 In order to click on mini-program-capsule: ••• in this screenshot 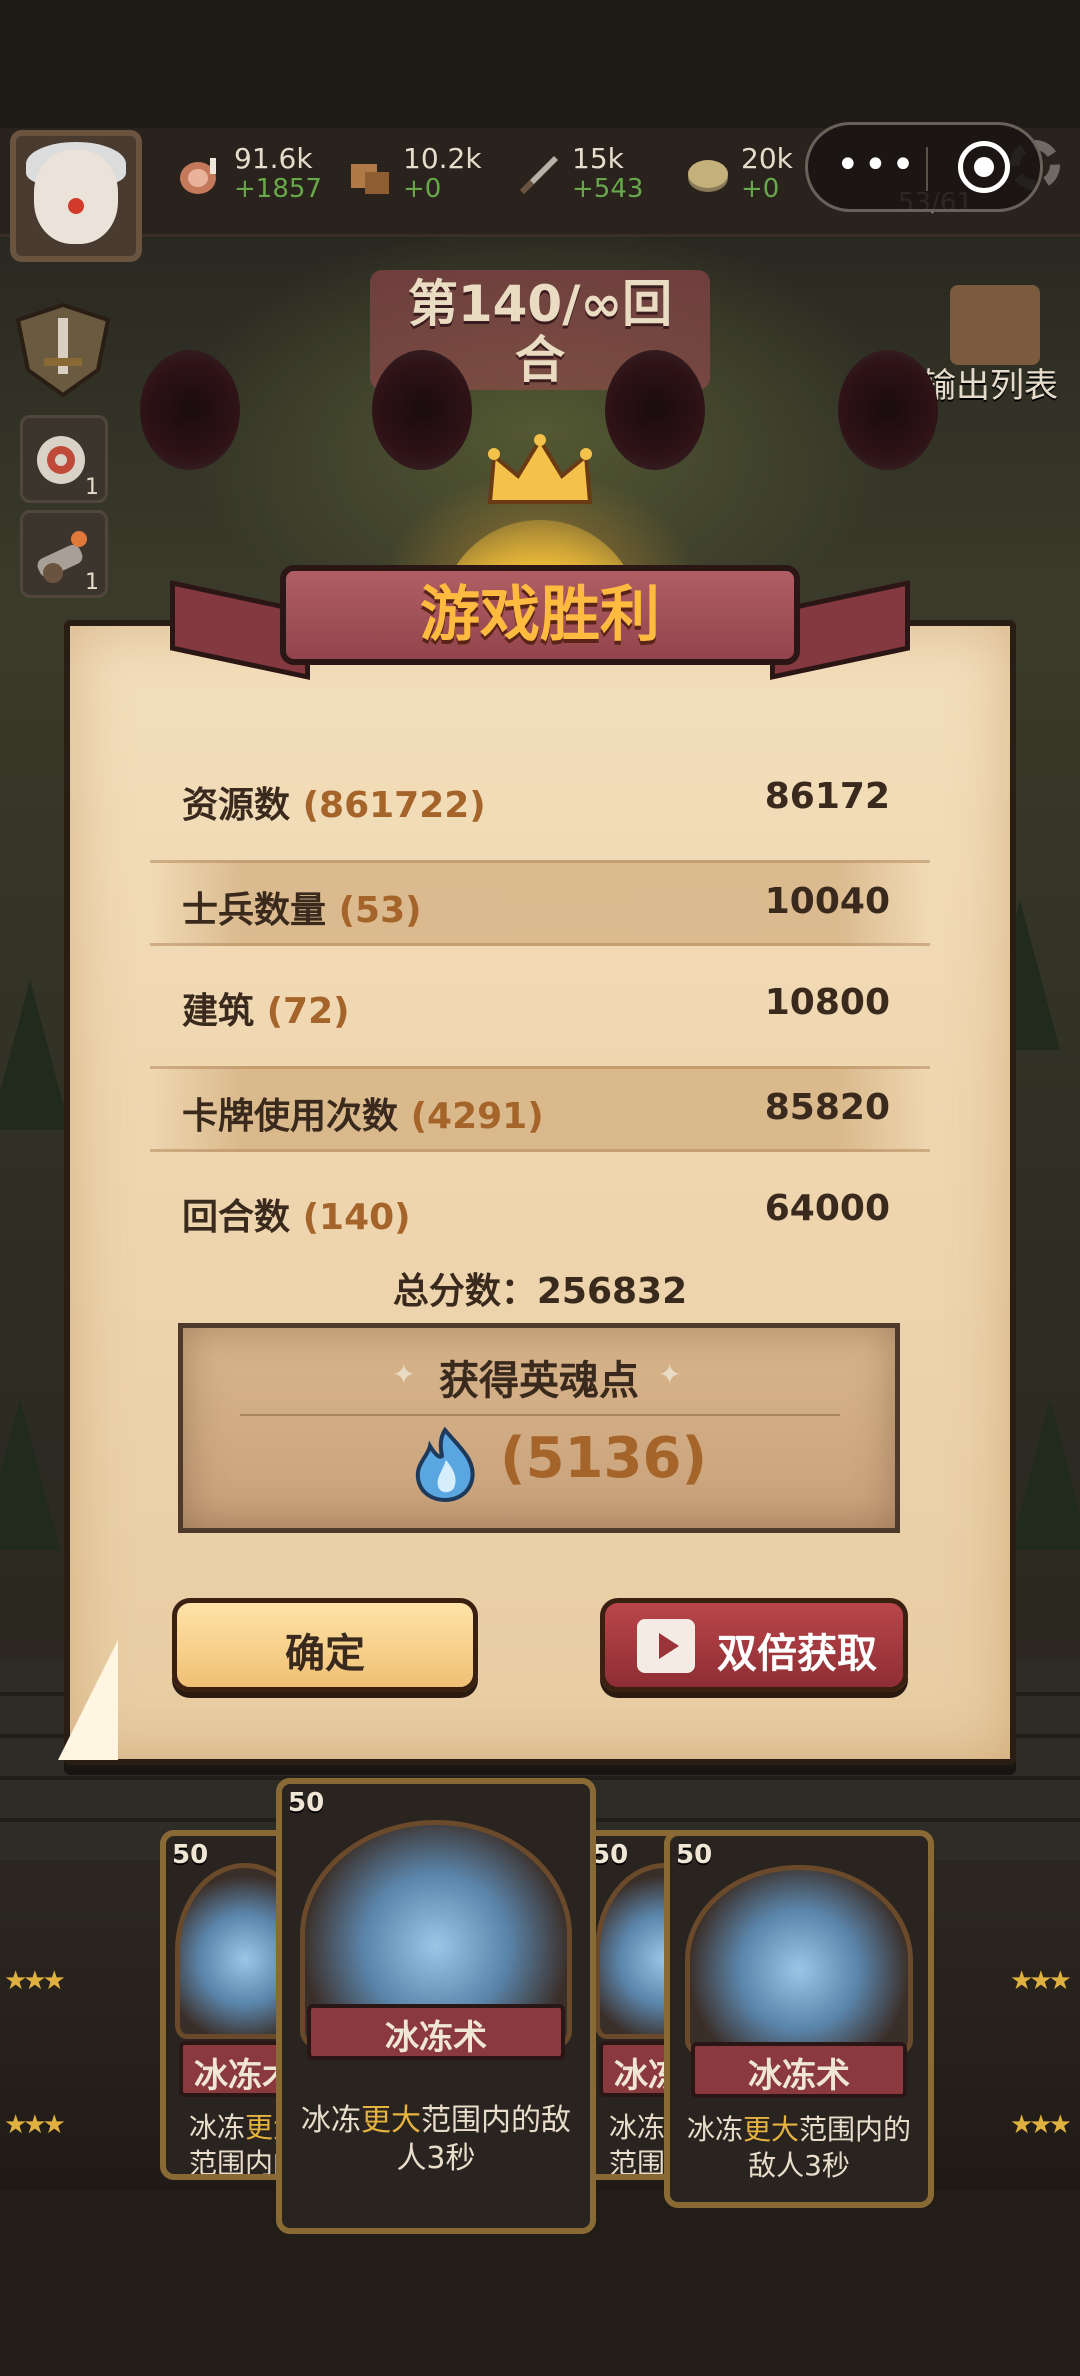, I will do `click(924, 167)`.